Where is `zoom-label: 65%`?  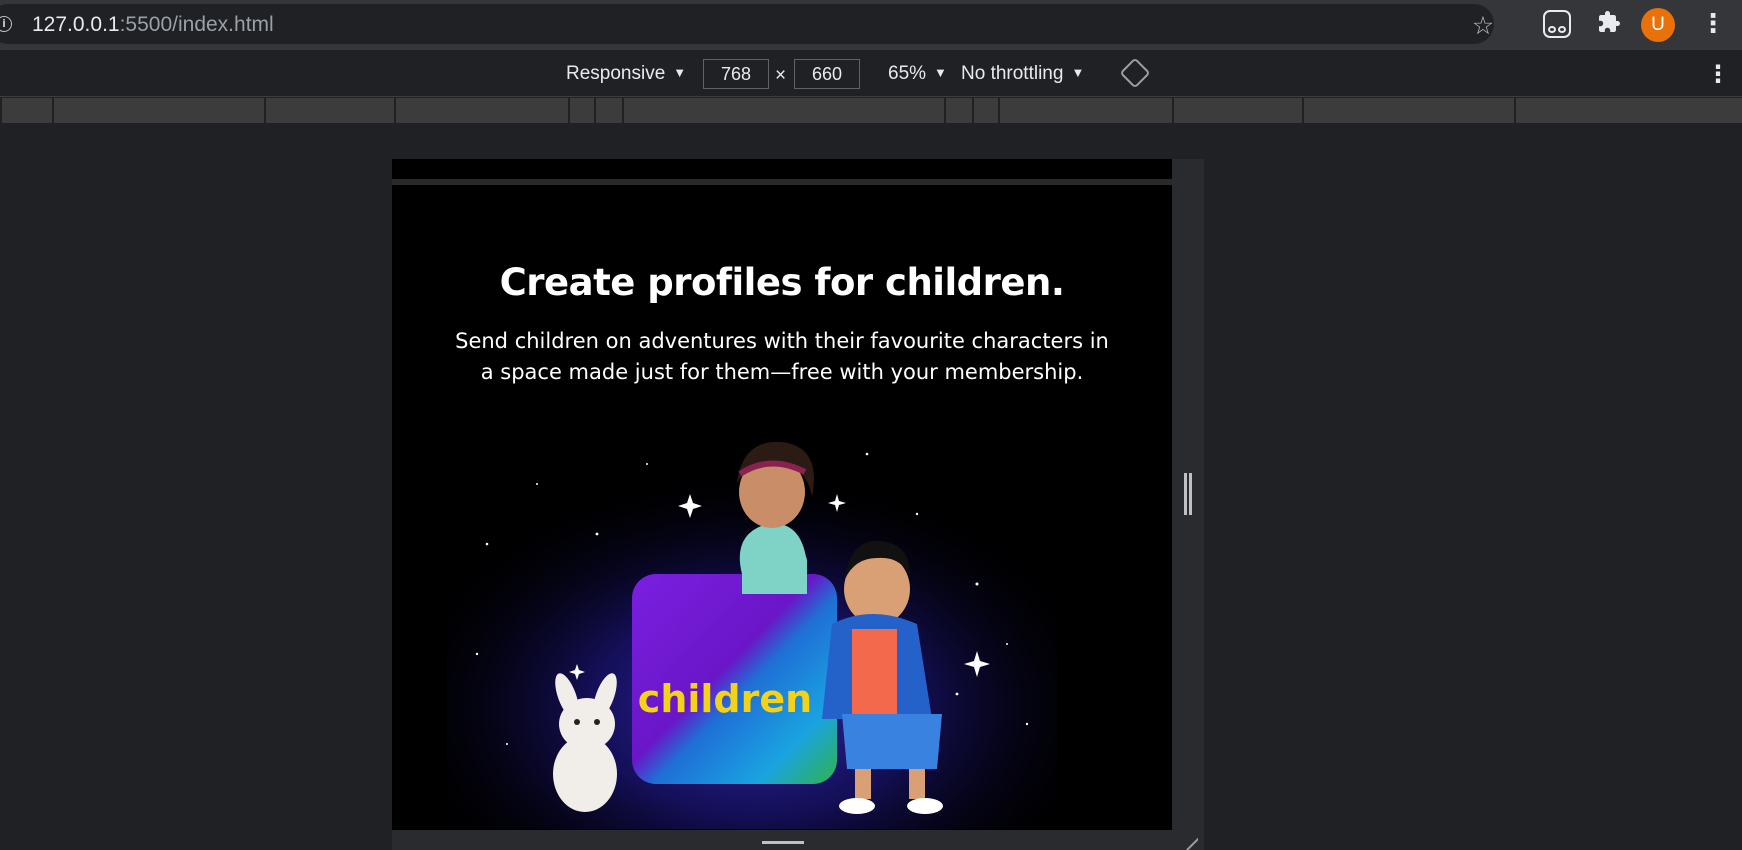 zoom-label: 65% is located at coordinates (907, 73).